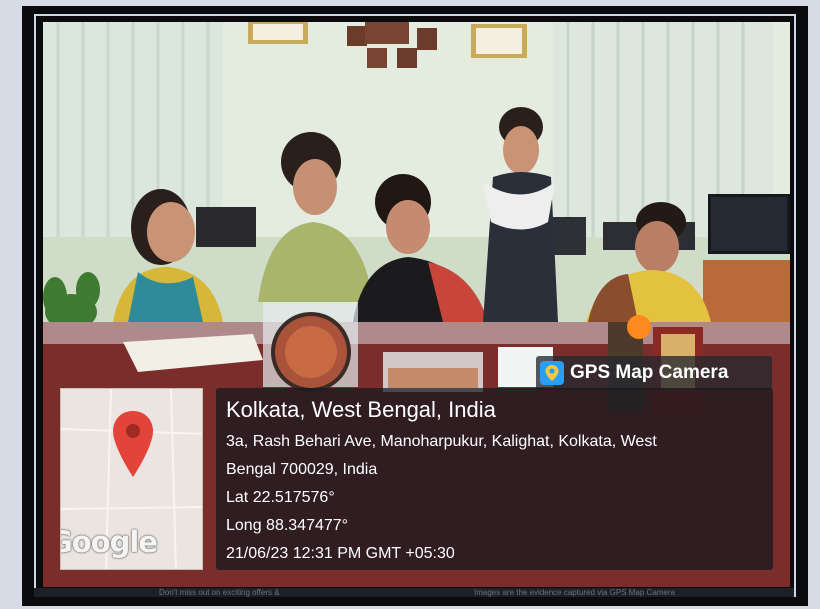 This screenshot has height=609, width=820. I want to click on location-title: Kolkata, West Bengal, India, so click(361, 409).